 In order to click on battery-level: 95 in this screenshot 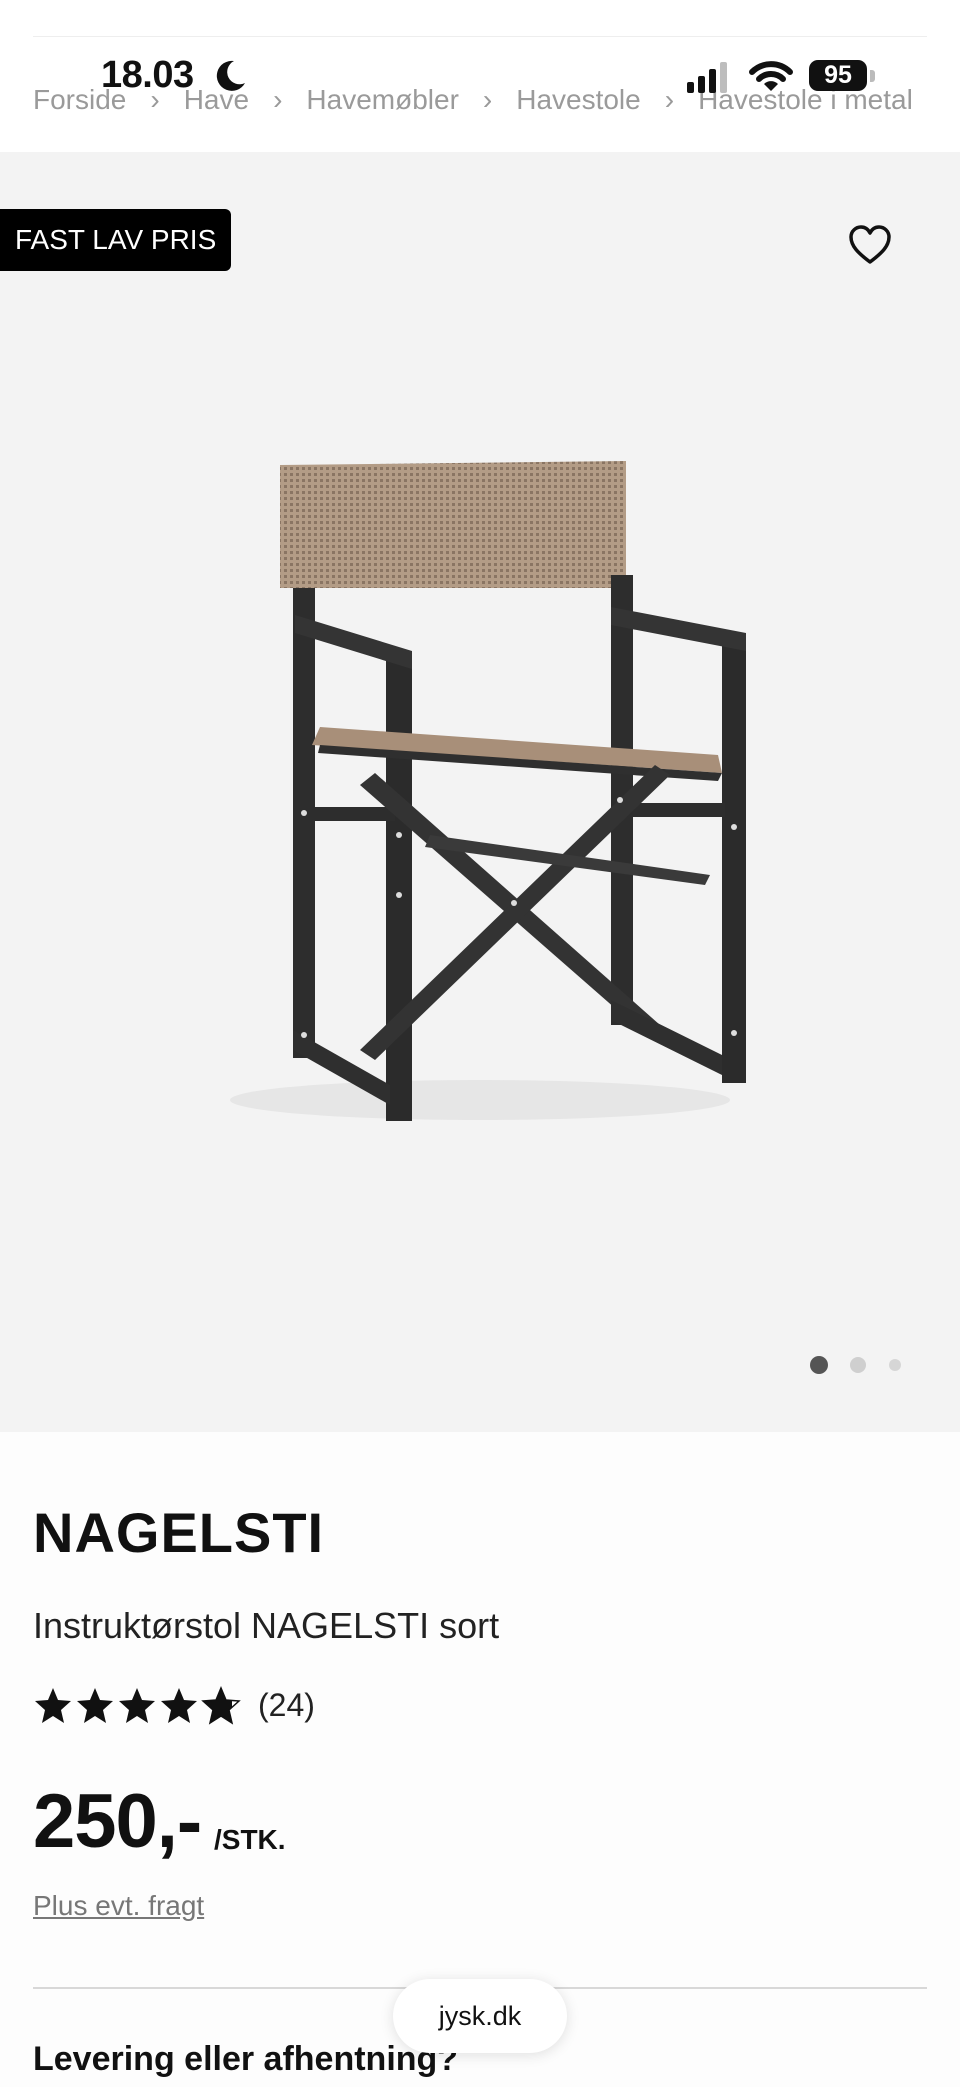, I will do `click(838, 75)`.